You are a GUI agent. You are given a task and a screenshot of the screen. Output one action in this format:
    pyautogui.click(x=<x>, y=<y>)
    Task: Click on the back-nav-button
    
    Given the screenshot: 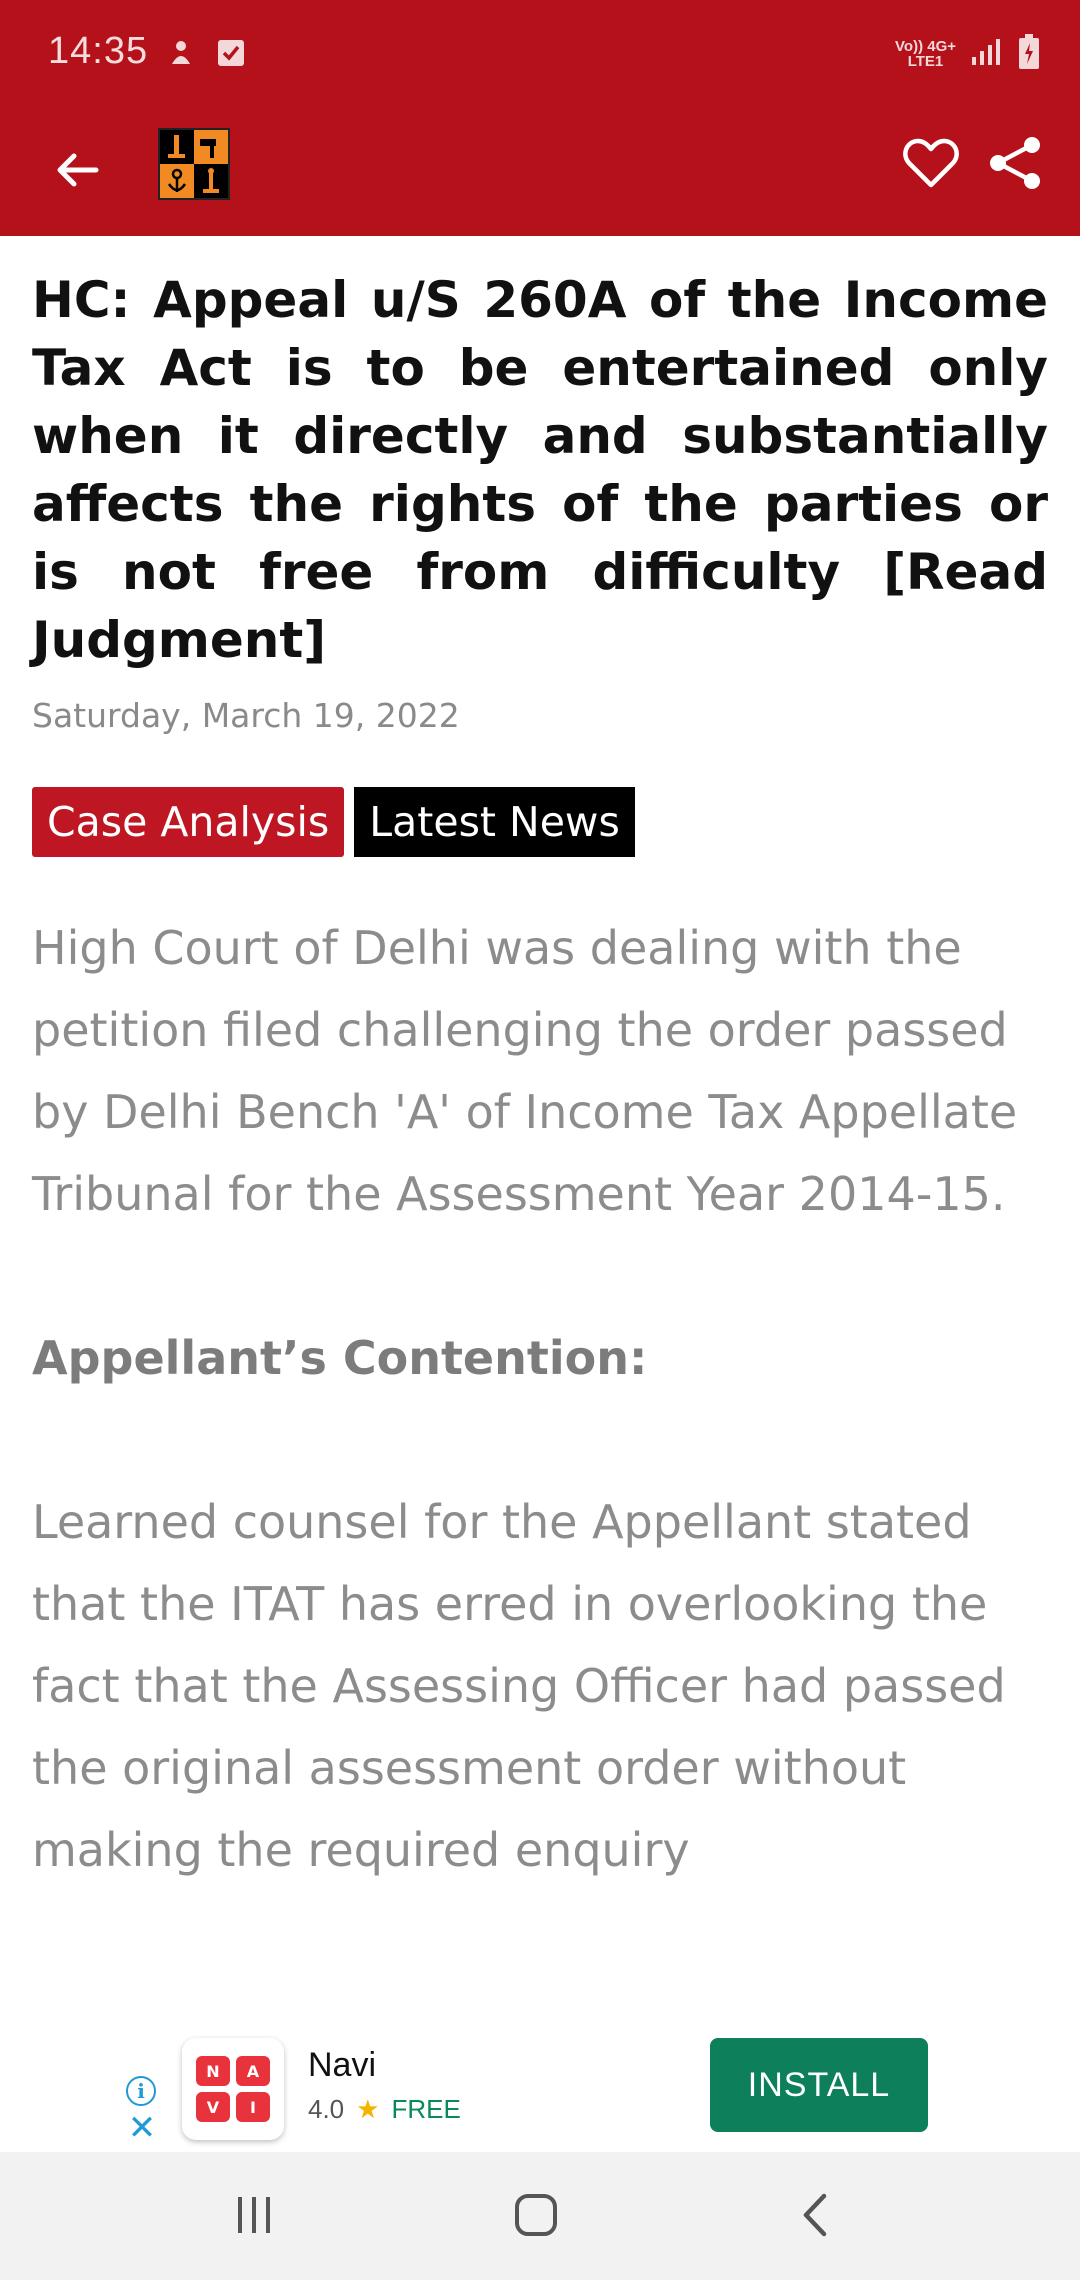 What is the action you would take?
    pyautogui.click(x=816, y=2215)
    